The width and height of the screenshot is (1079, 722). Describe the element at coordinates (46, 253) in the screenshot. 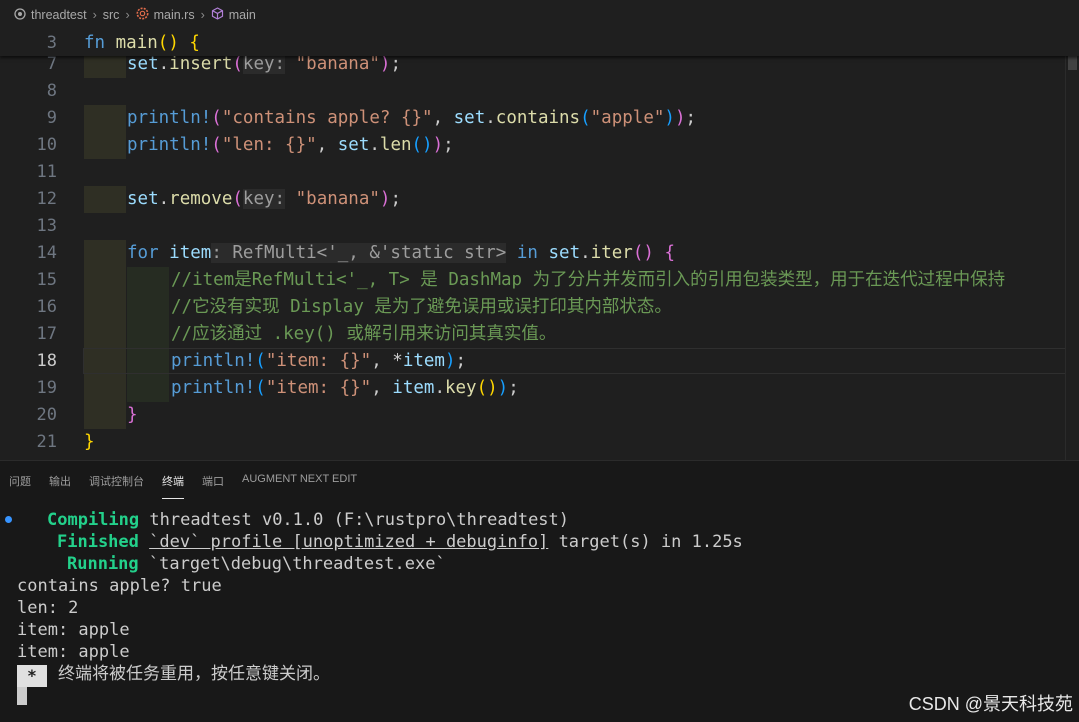

I see `line-number: 14` at that location.